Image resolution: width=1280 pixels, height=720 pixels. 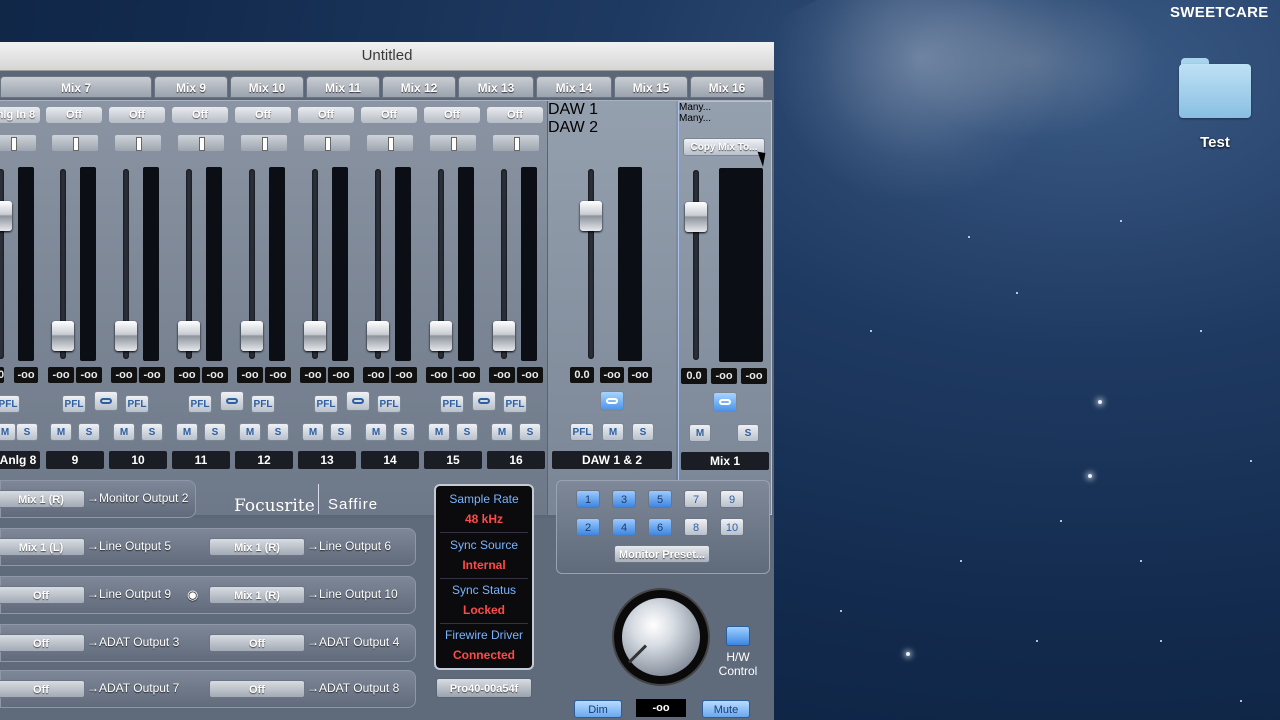 I want to click on input-select: Anlg In 8, so click(x=20, y=115).